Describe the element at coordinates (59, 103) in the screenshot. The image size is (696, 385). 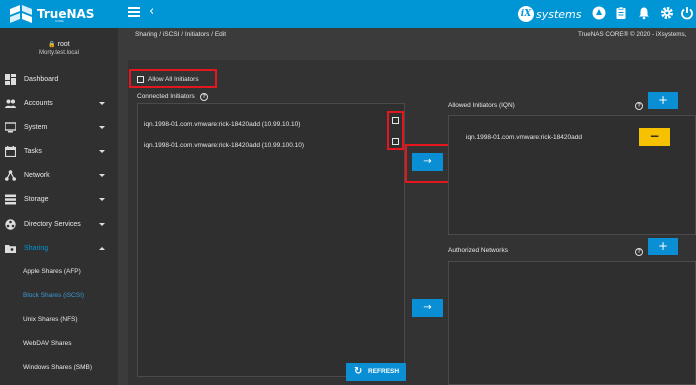
I see `sidebar-item-accounts: Accounts` at that location.